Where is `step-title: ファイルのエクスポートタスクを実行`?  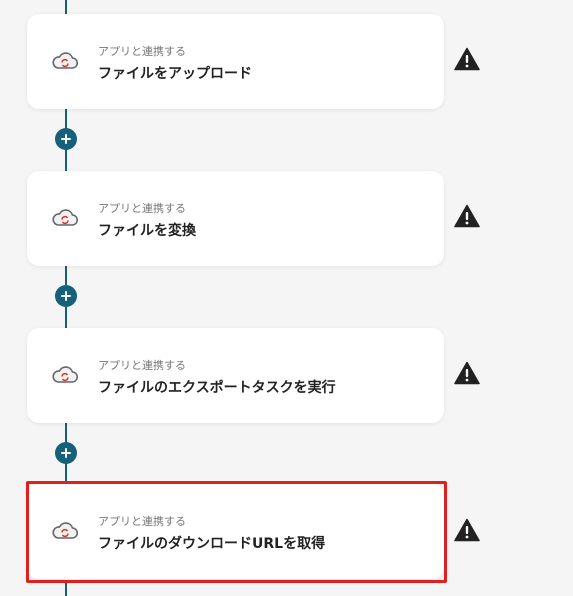 step-title: ファイルのエクスポートタスクを実行 is located at coordinates (217, 388).